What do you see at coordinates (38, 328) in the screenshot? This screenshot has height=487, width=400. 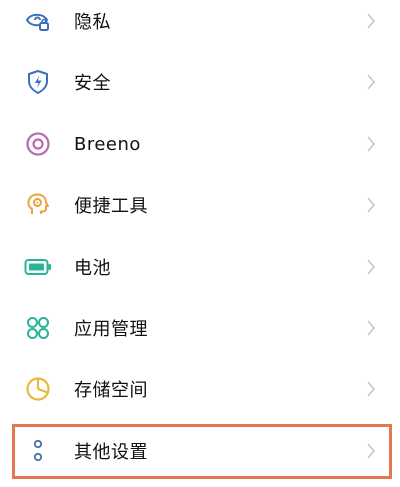 I see `app-grid-icon` at bounding box center [38, 328].